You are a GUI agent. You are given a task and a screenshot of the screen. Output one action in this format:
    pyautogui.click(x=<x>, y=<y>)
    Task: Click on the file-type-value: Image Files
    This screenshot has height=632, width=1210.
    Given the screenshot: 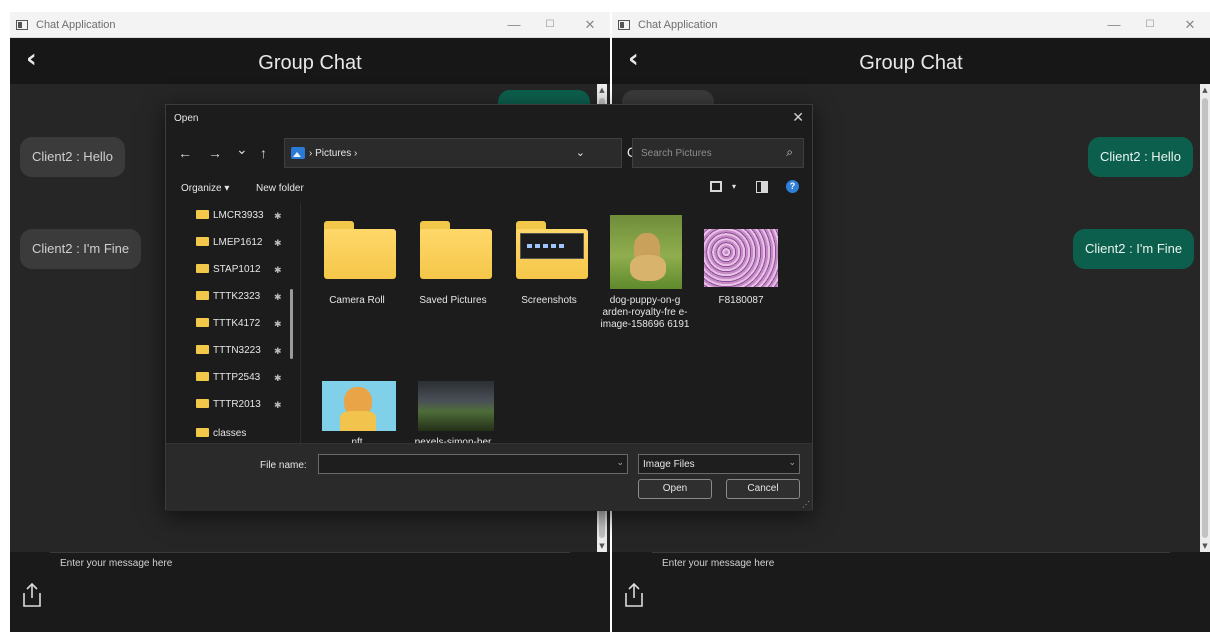 What is the action you would take?
    pyautogui.click(x=669, y=464)
    